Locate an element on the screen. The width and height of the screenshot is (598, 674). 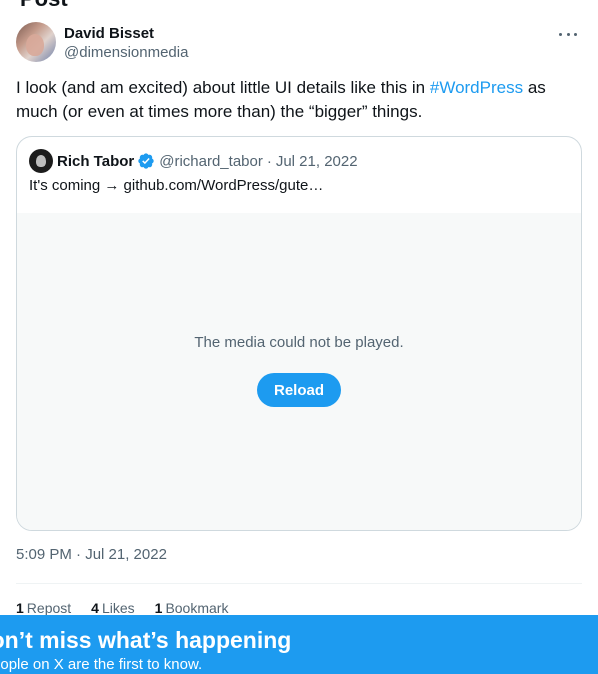
reposts-label: Repost is located at coordinates (49, 608).